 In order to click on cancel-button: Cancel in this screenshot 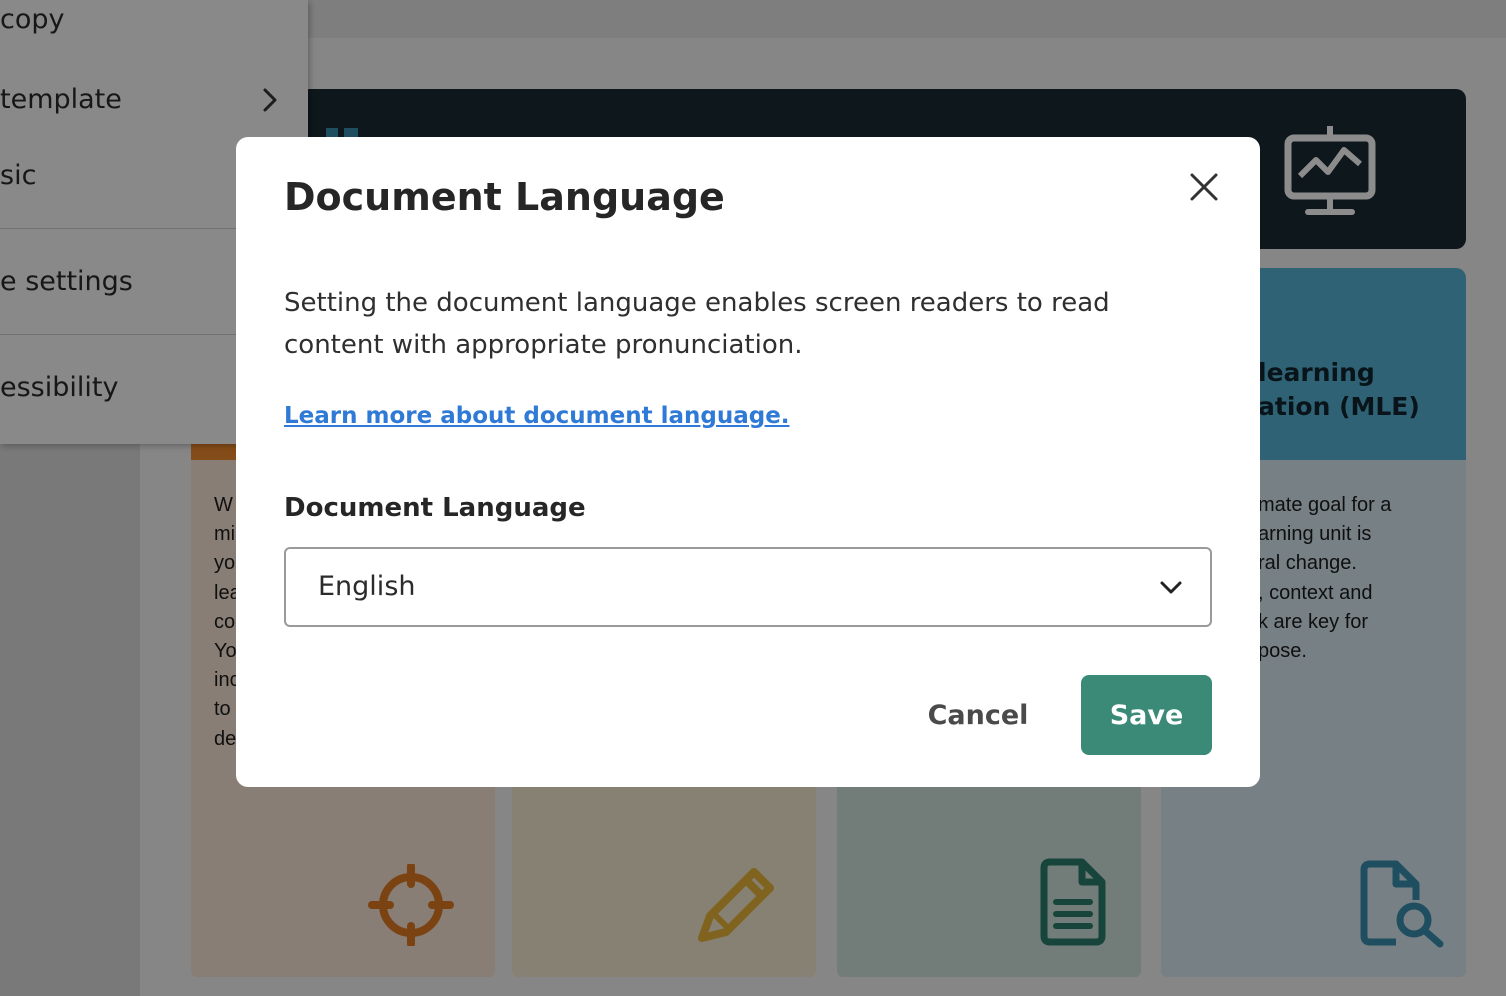, I will do `click(978, 715)`.